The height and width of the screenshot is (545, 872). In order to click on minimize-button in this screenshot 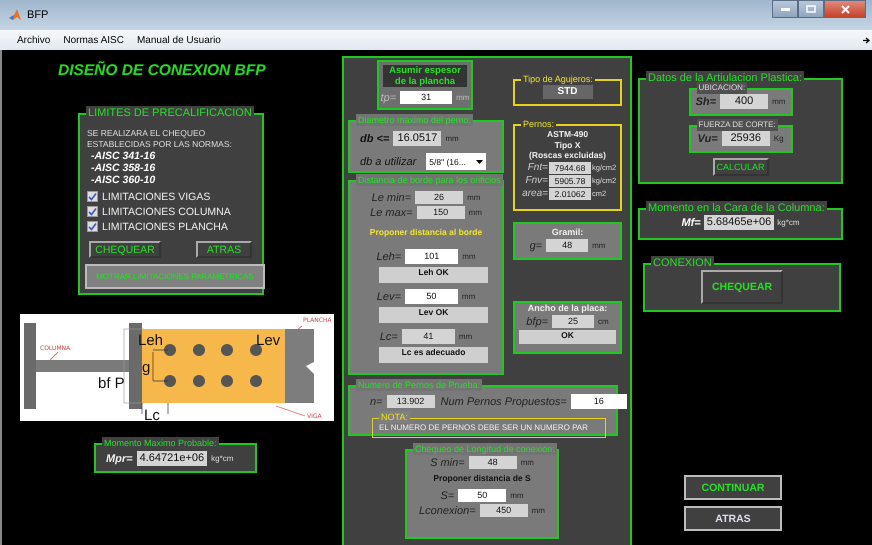, I will do `click(785, 9)`.